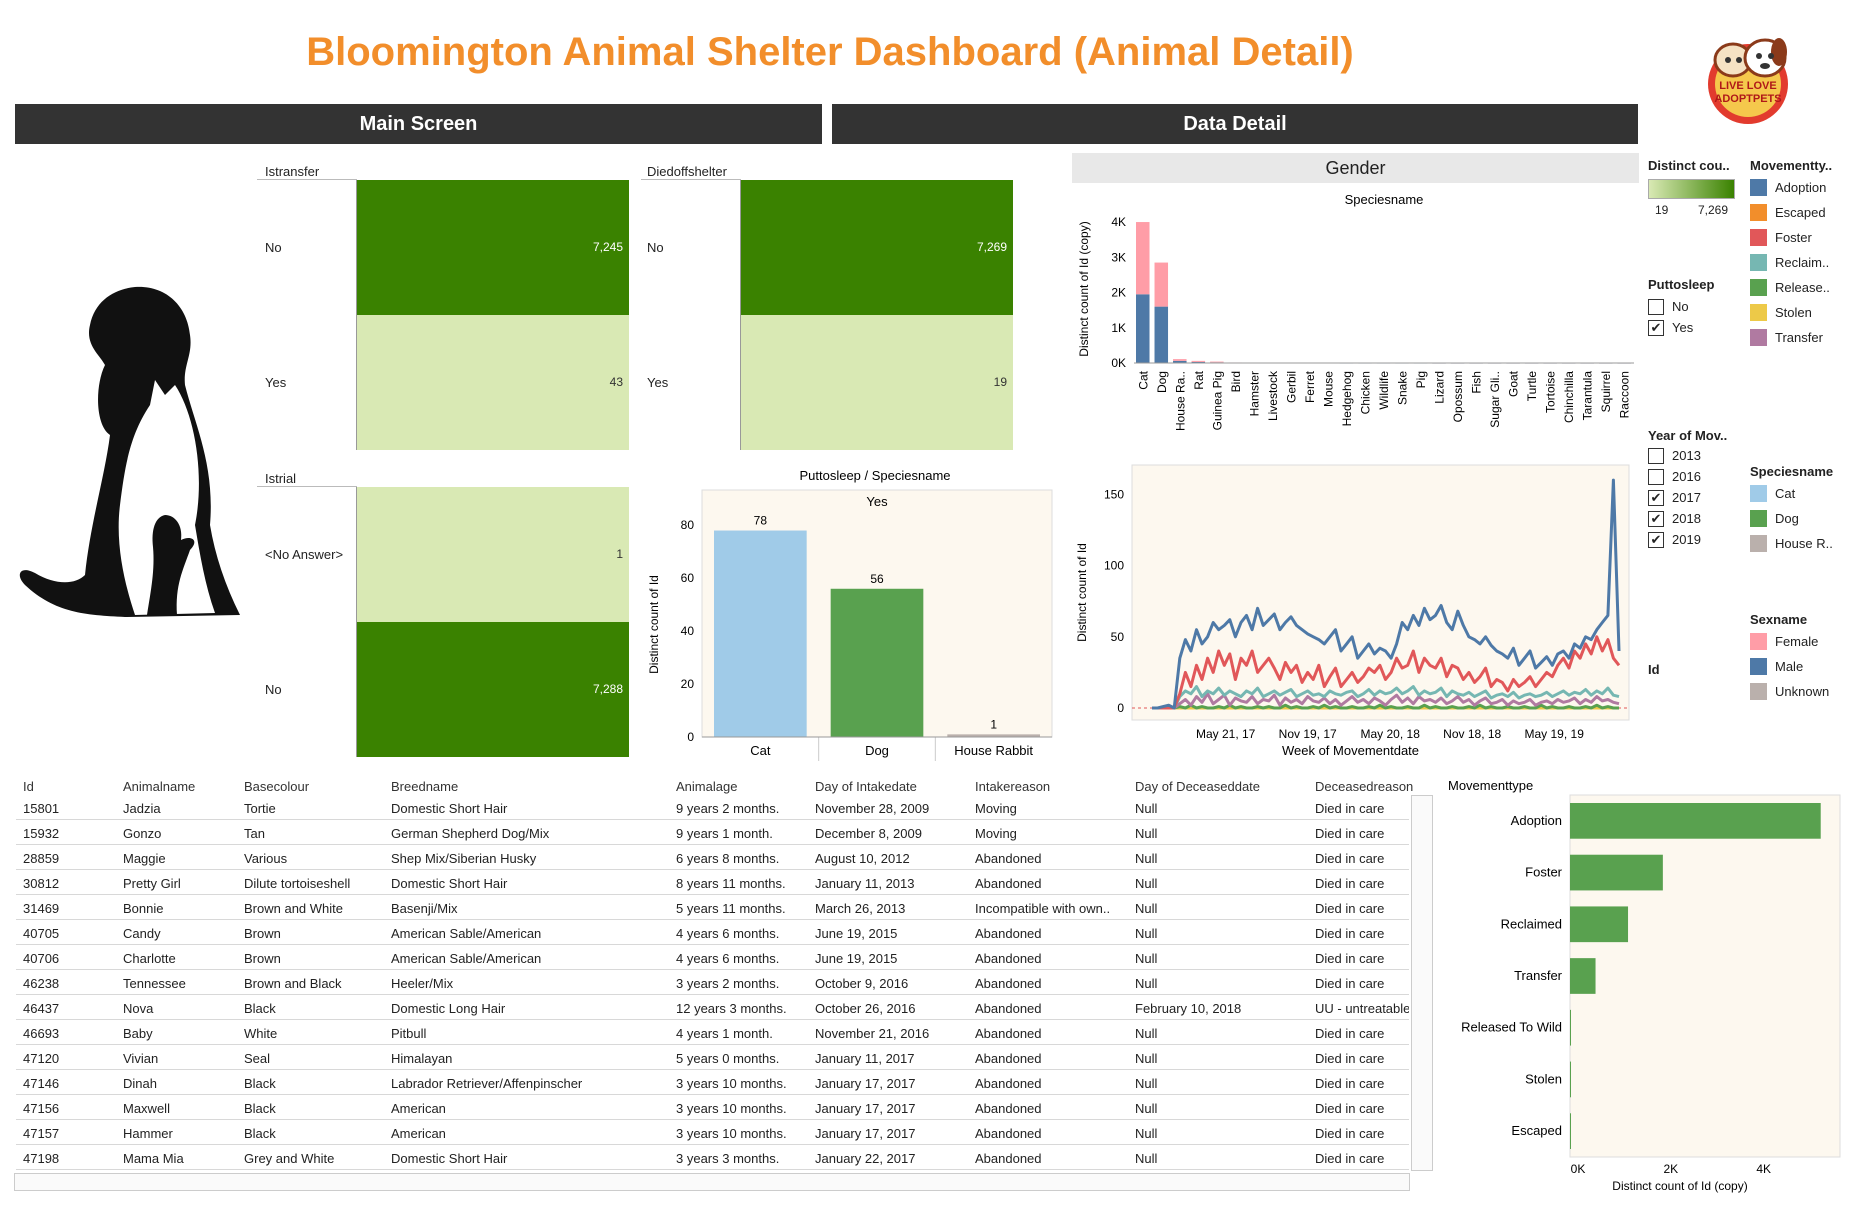  What do you see at coordinates (1422, 983) in the screenshot?
I see `table-scrollbar` at bounding box center [1422, 983].